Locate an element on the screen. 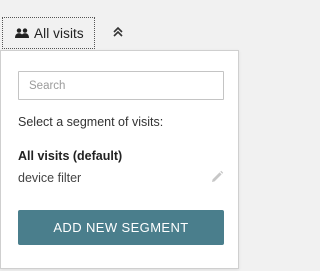  segment-item-label: device filter is located at coordinates (50, 178).